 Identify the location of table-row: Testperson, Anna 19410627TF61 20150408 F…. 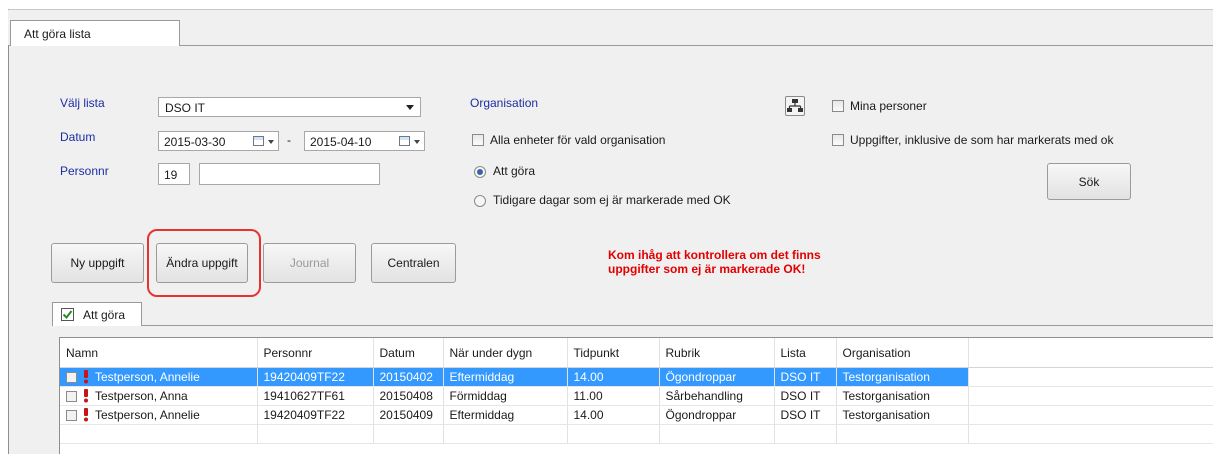
(636, 396).